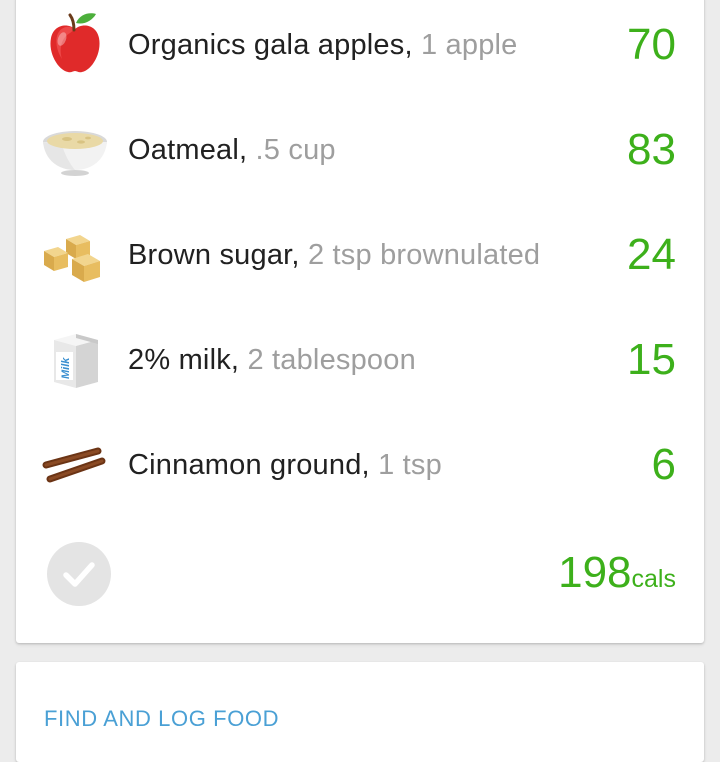 Image resolution: width=720 pixels, height=762 pixels. I want to click on food-serving: 1 tsp, so click(410, 465).